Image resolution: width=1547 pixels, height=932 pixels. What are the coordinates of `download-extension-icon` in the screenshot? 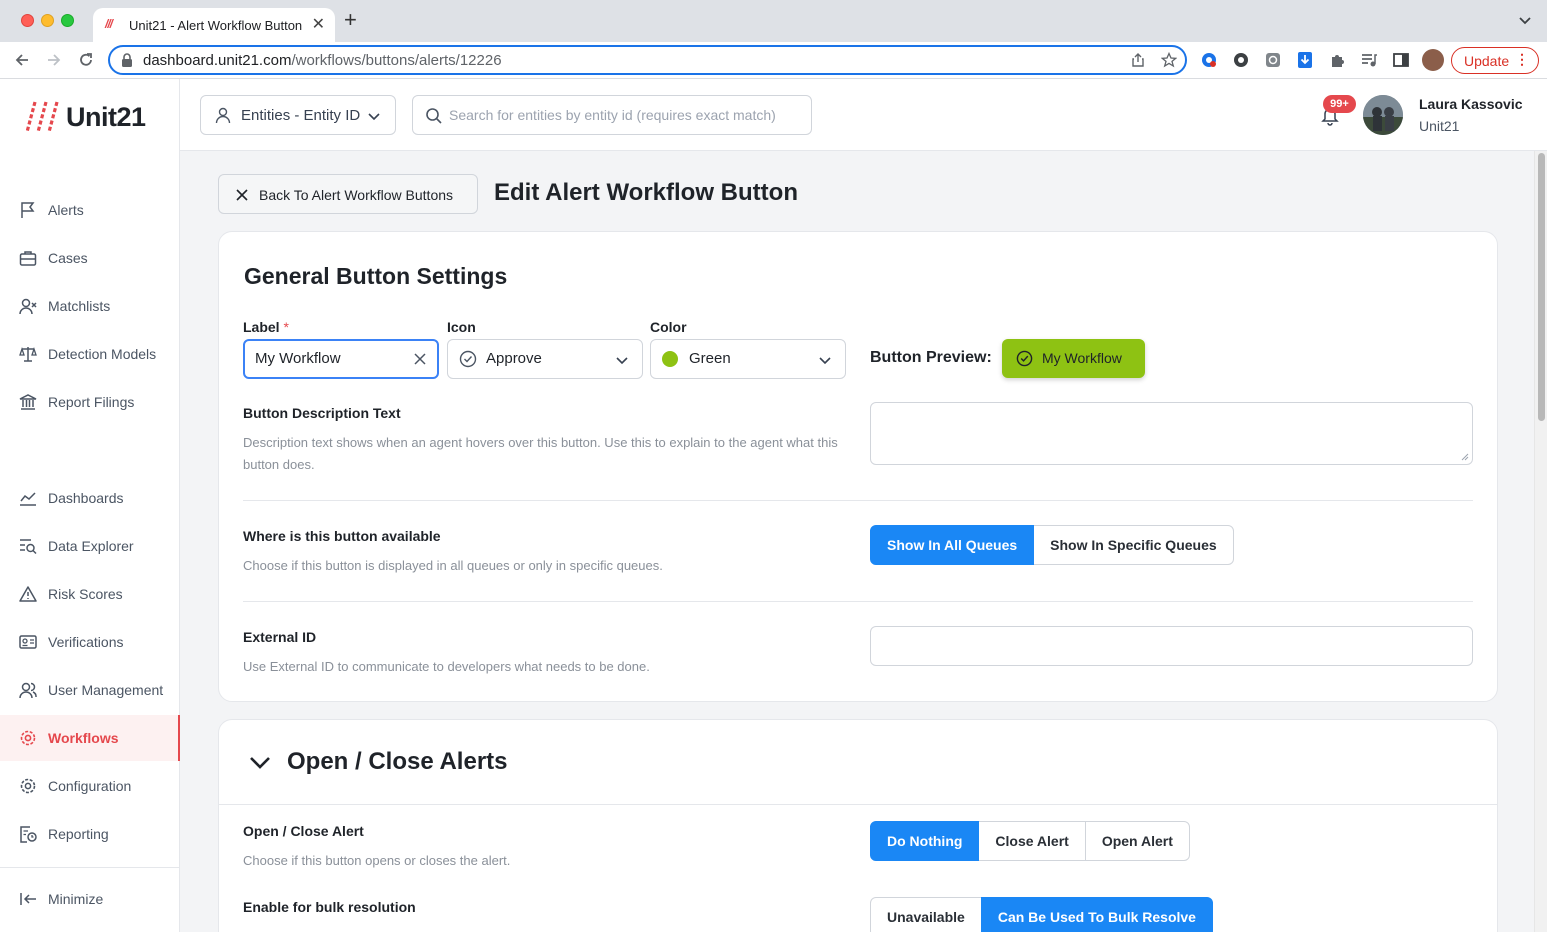 It's located at (1305, 60).